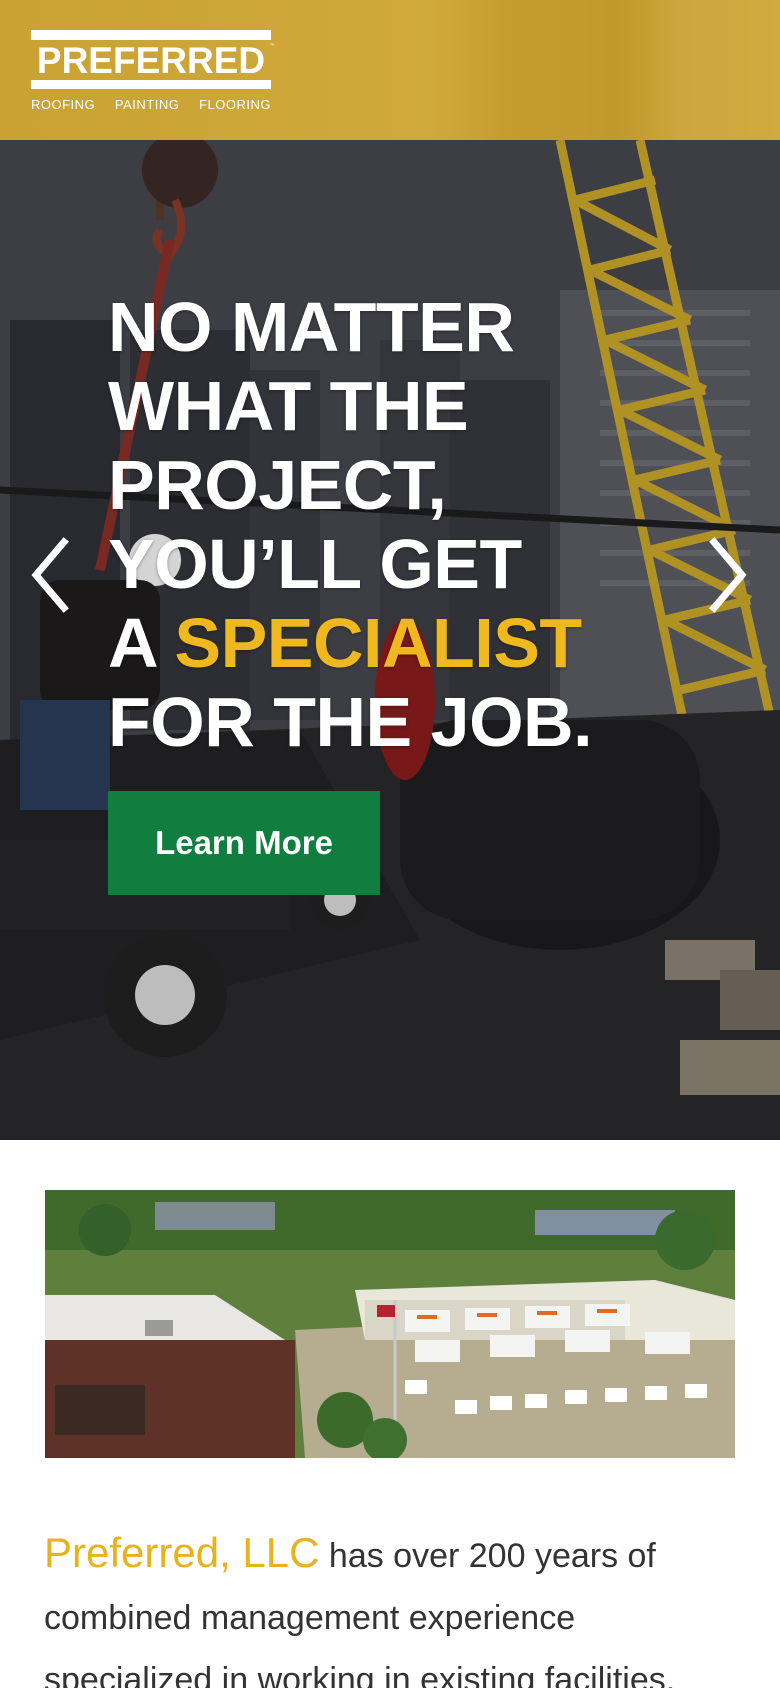  I want to click on company-name: Preferred, LLC, so click(182, 1552).